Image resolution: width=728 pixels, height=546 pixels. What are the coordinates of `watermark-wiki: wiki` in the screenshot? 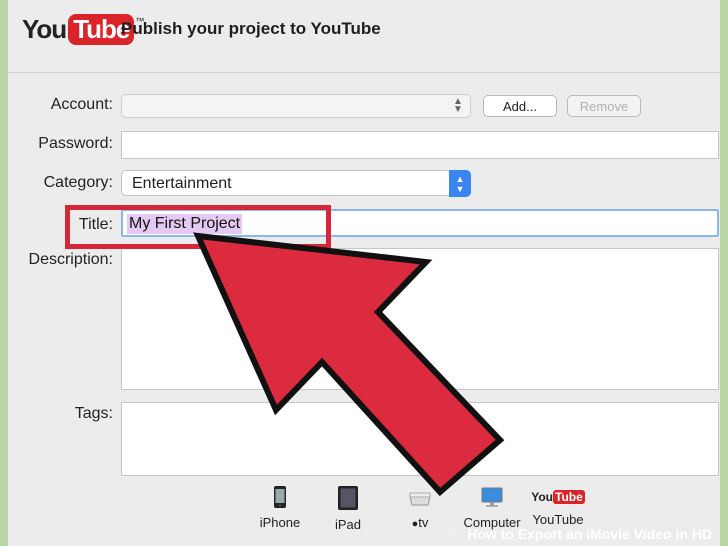 It's located at (451, 535).